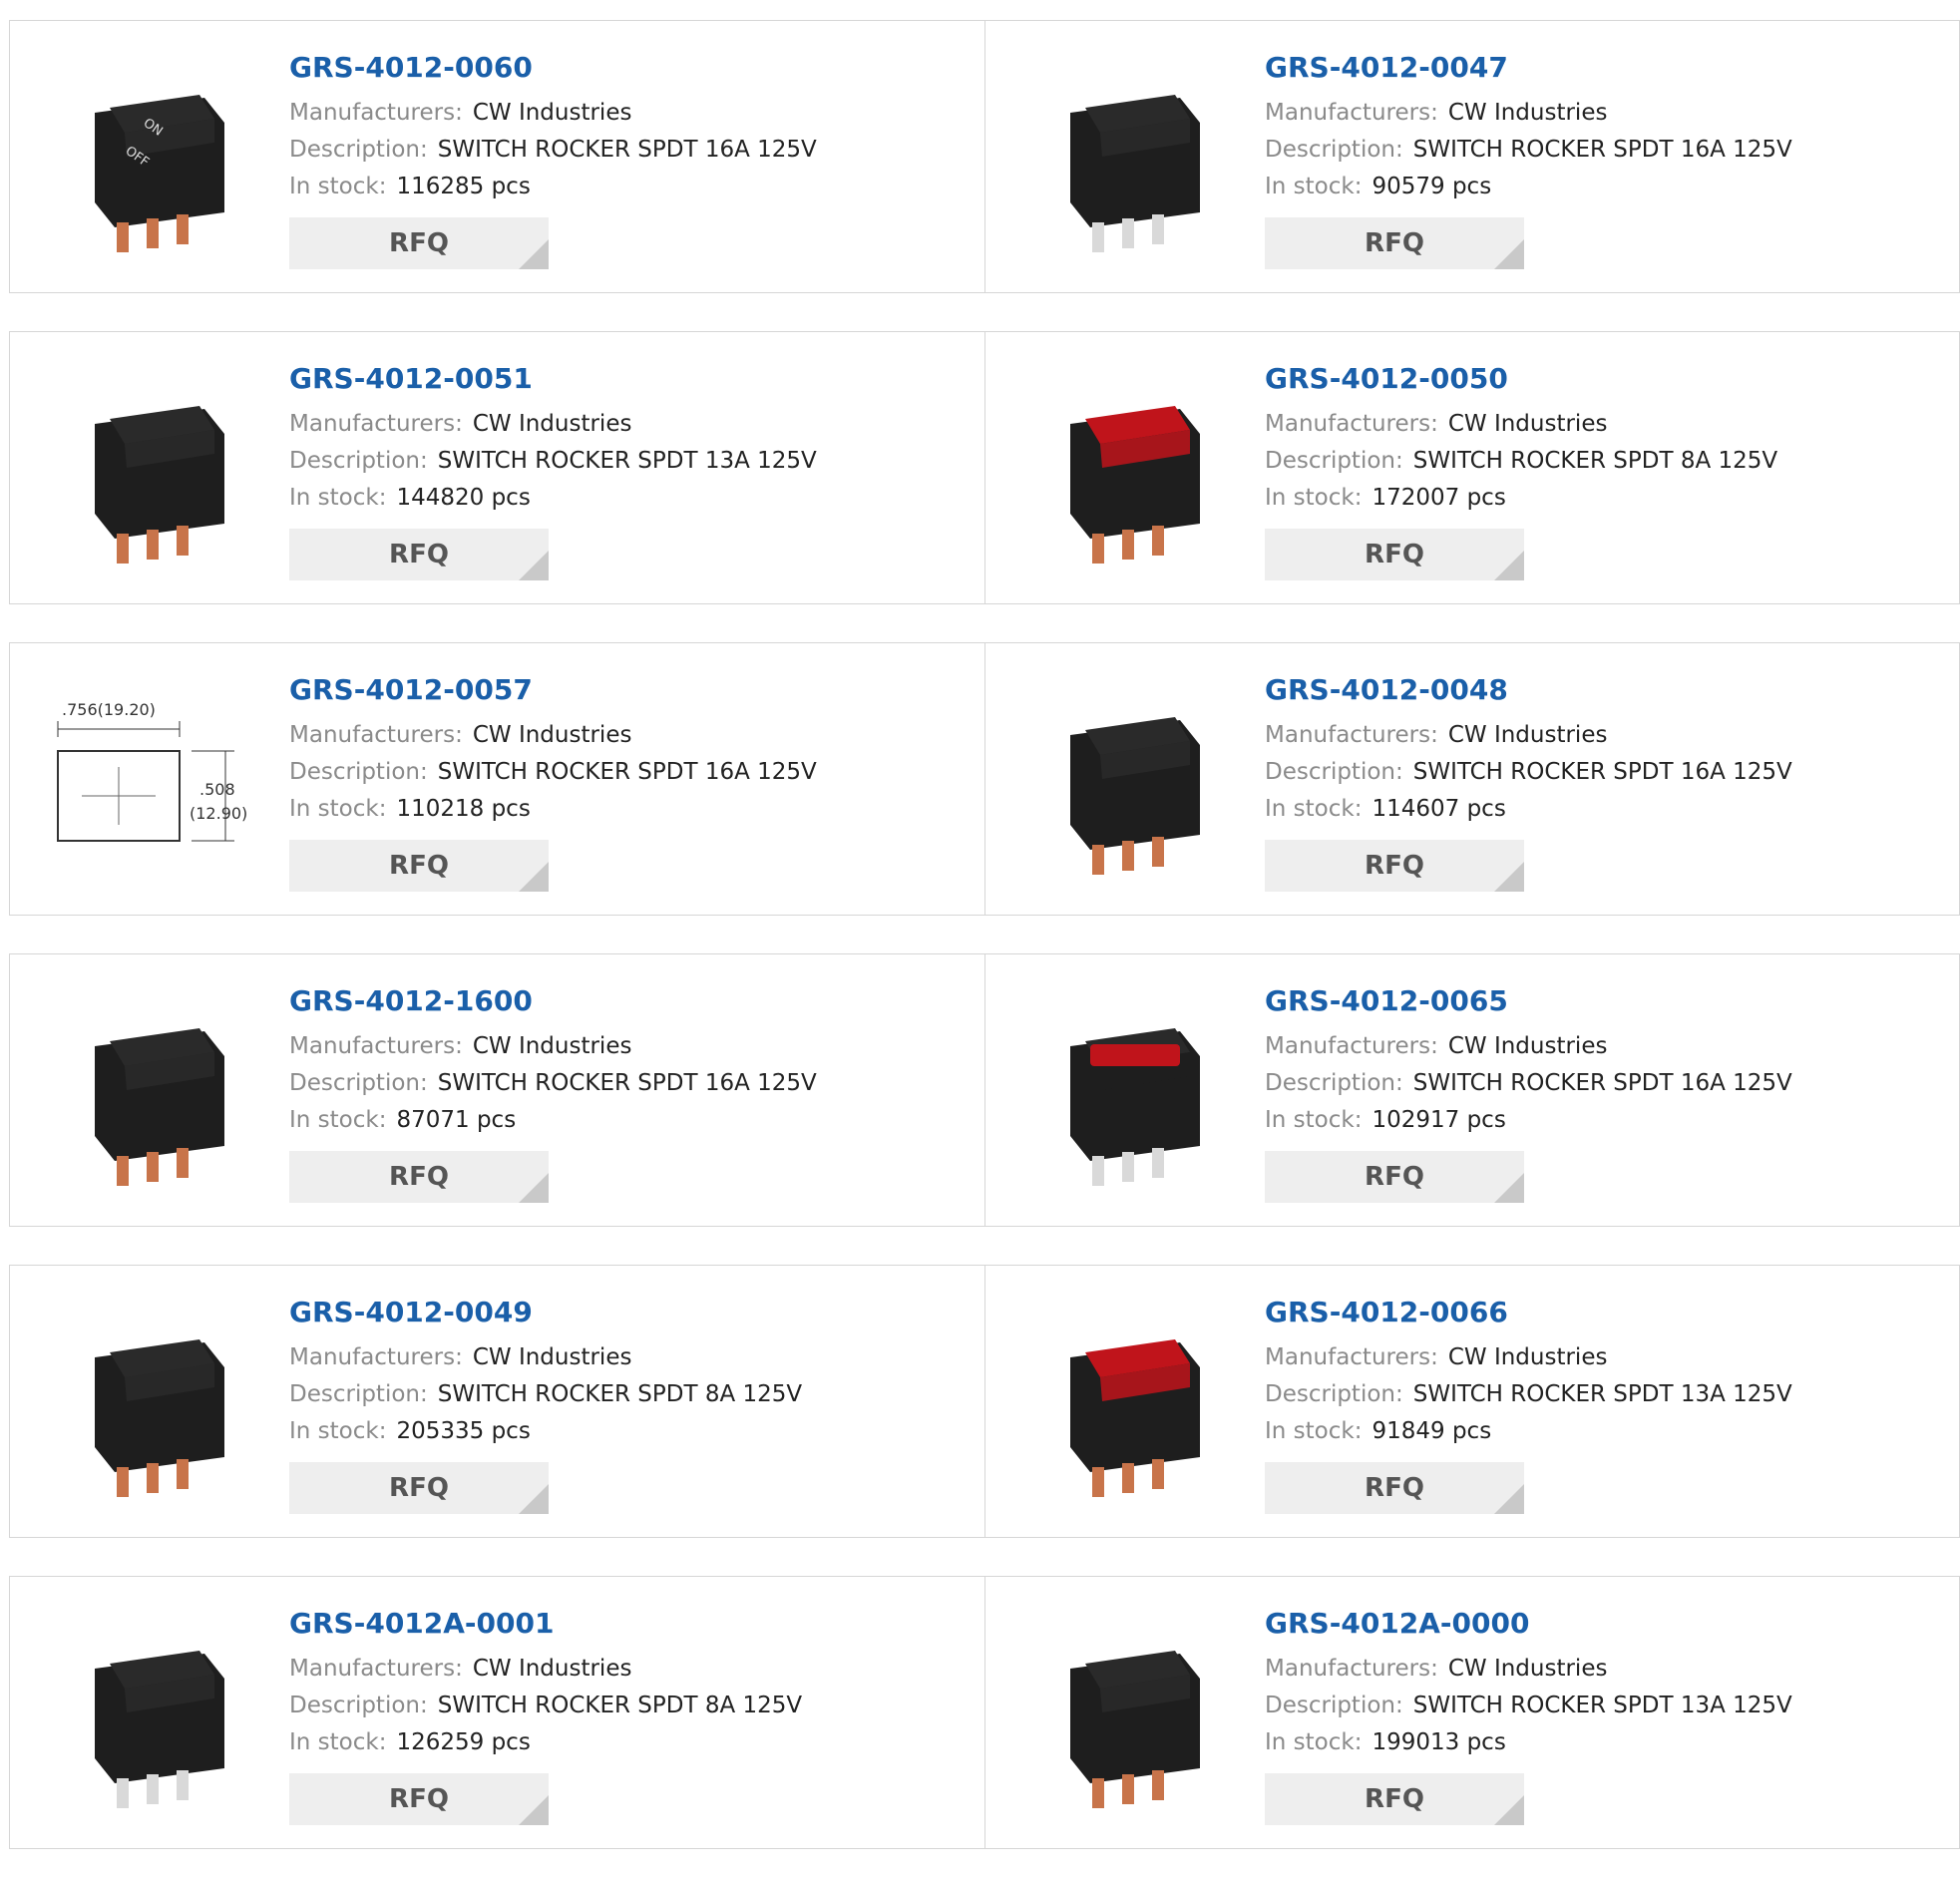 This screenshot has width=1960, height=1887. Describe the element at coordinates (1439, 809) in the screenshot. I see `stock-value: 114607 pcs` at that location.